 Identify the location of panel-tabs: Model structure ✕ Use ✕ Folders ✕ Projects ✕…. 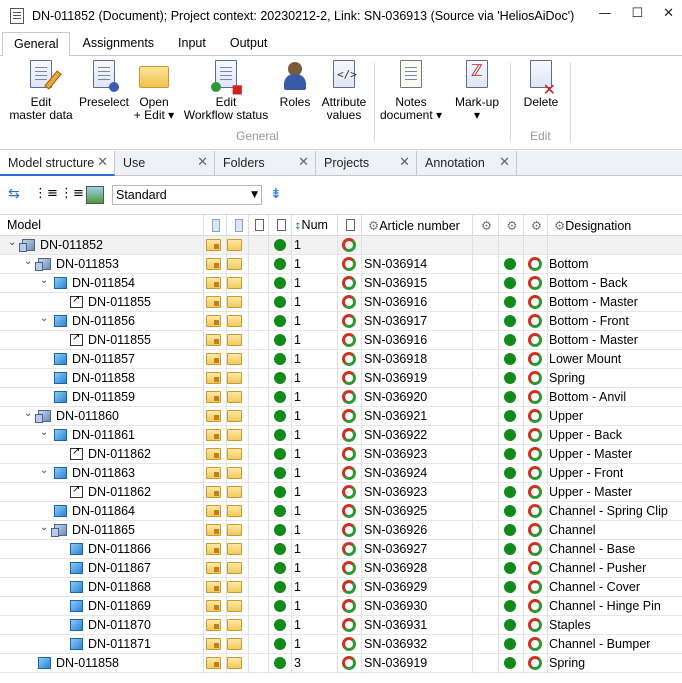
(341, 163).